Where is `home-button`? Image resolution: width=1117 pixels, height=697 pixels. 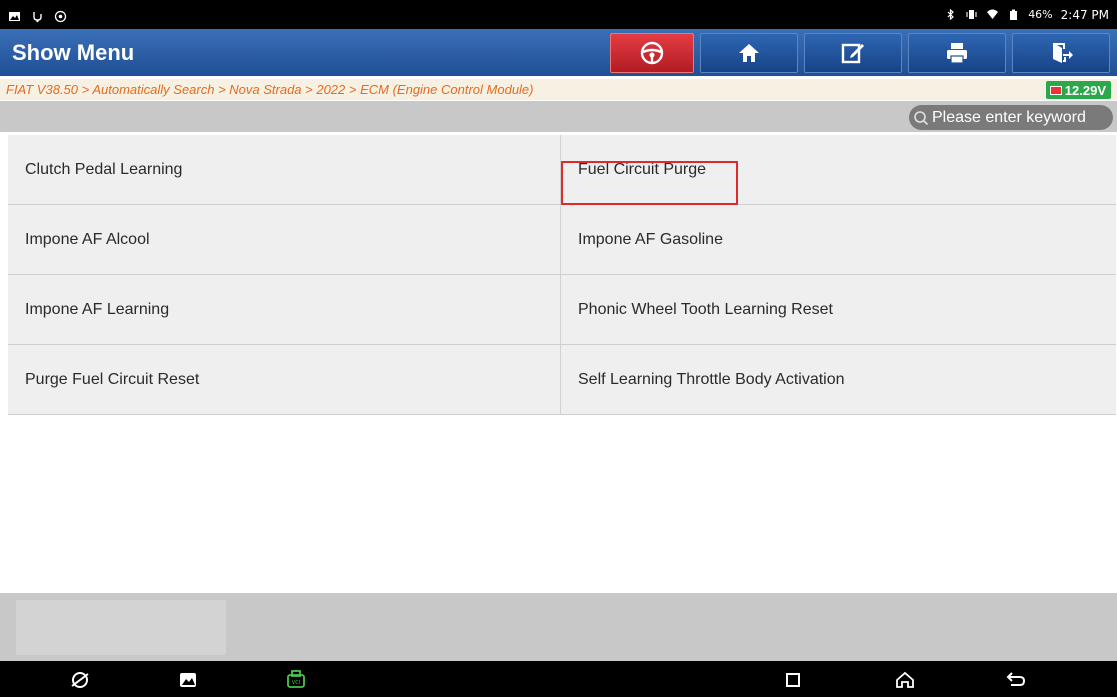
home-button is located at coordinates (749, 53).